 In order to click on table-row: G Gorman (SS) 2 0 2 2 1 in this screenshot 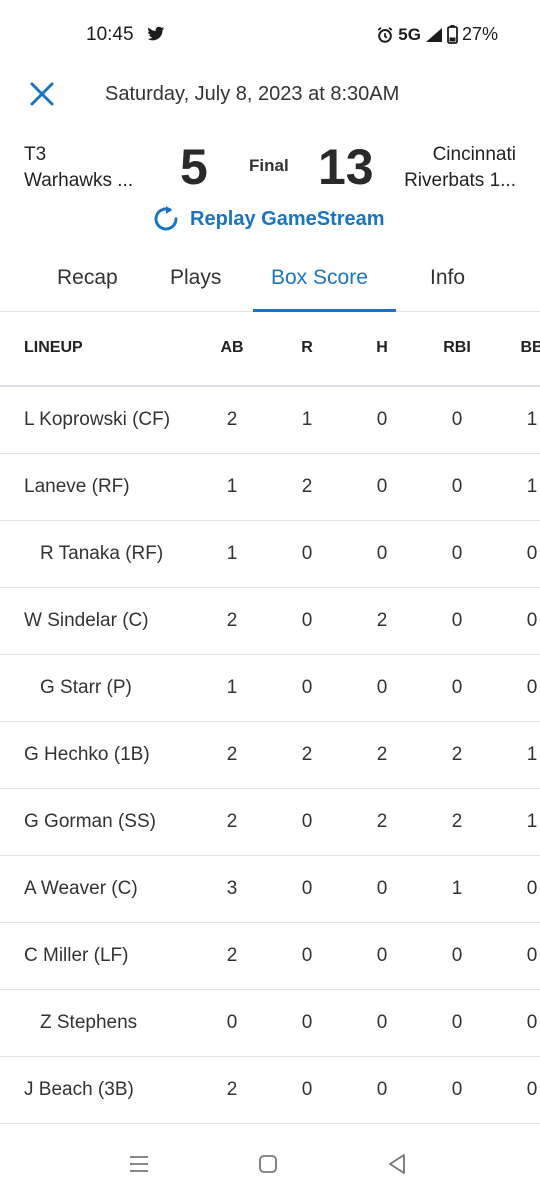, I will do `click(270, 822)`.